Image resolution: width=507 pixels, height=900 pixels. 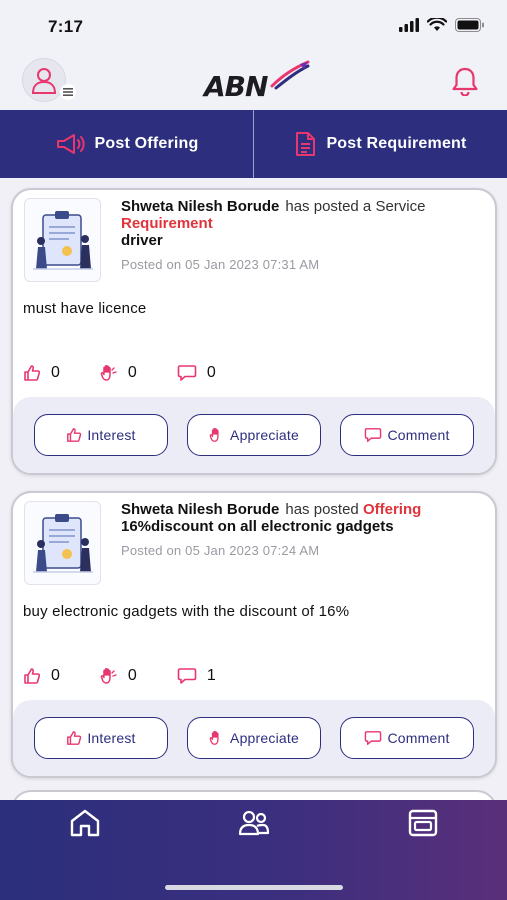 I want to click on post-timestamp: Posted on 05 Jan 2023 07:31 AM, so click(x=220, y=264).